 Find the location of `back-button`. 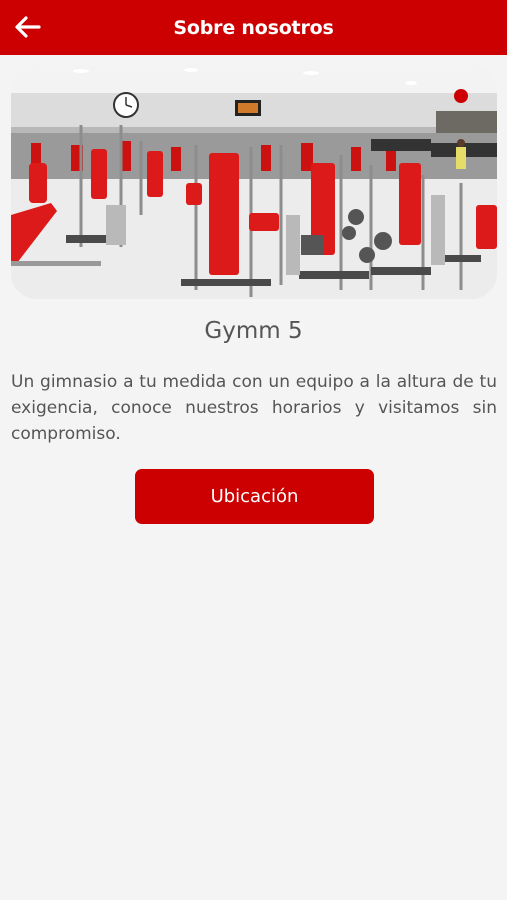

back-button is located at coordinates (27, 27).